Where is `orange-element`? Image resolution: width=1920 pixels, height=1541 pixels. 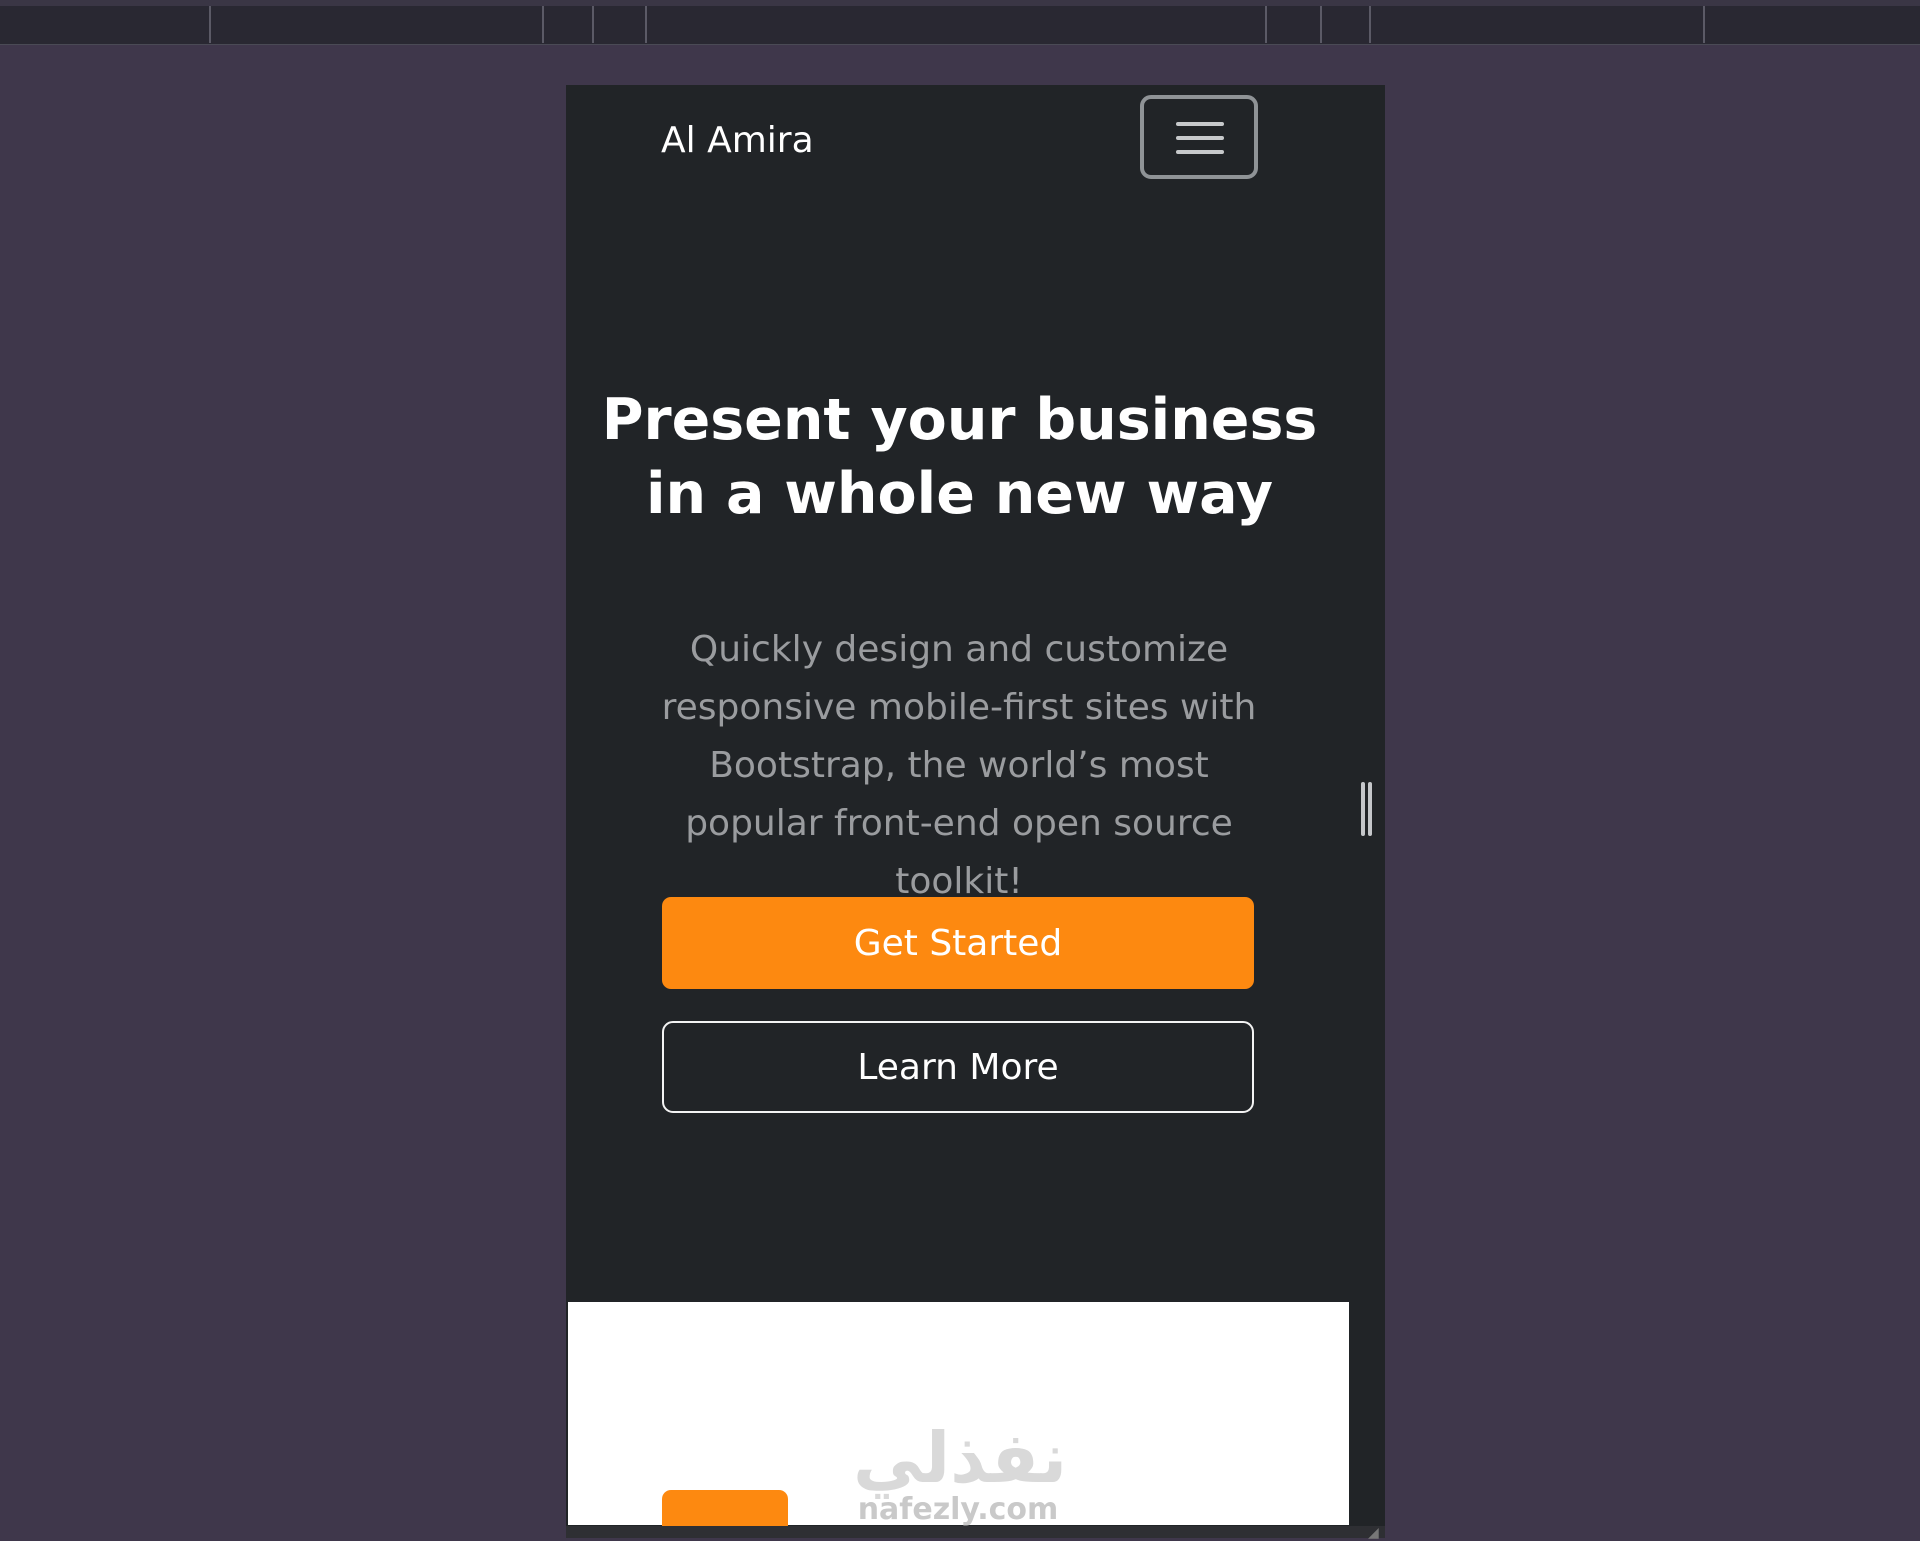 orange-element is located at coordinates (725, 1510).